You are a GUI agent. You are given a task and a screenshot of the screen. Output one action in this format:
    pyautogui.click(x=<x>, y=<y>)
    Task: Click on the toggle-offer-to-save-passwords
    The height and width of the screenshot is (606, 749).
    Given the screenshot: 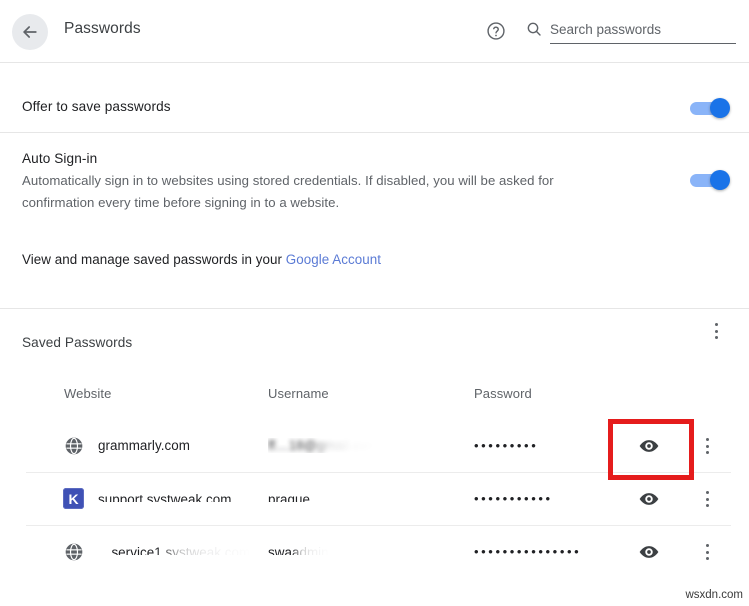 What is the action you would take?
    pyautogui.click(x=713, y=108)
    